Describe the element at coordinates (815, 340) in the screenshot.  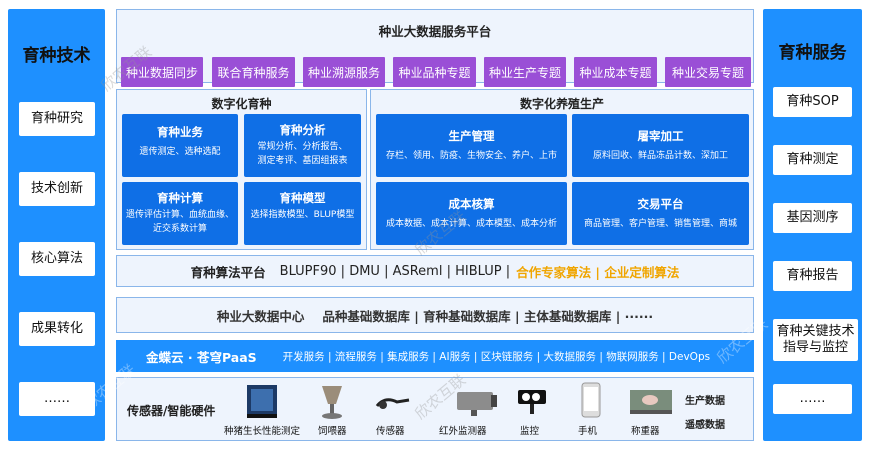
I see `right-item-key-tech-guidance: 育种关键技术指导与监控` at that location.